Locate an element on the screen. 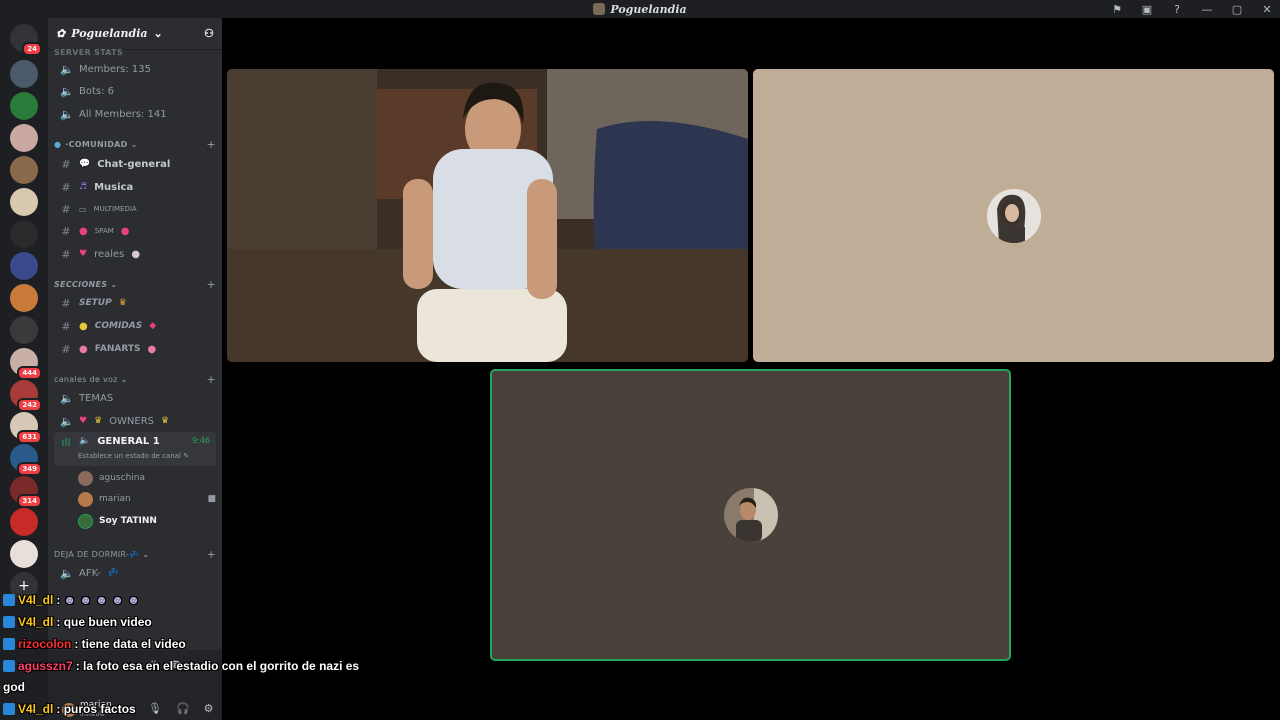 This screenshot has width=1280, height=720. member-name: Soy TATINN is located at coordinates (128, 521).